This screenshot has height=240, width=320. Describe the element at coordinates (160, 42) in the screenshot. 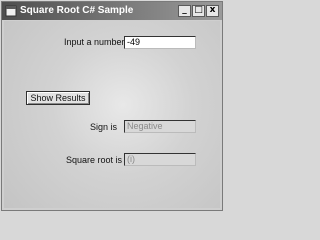

I see `number-input: -49` at that location.